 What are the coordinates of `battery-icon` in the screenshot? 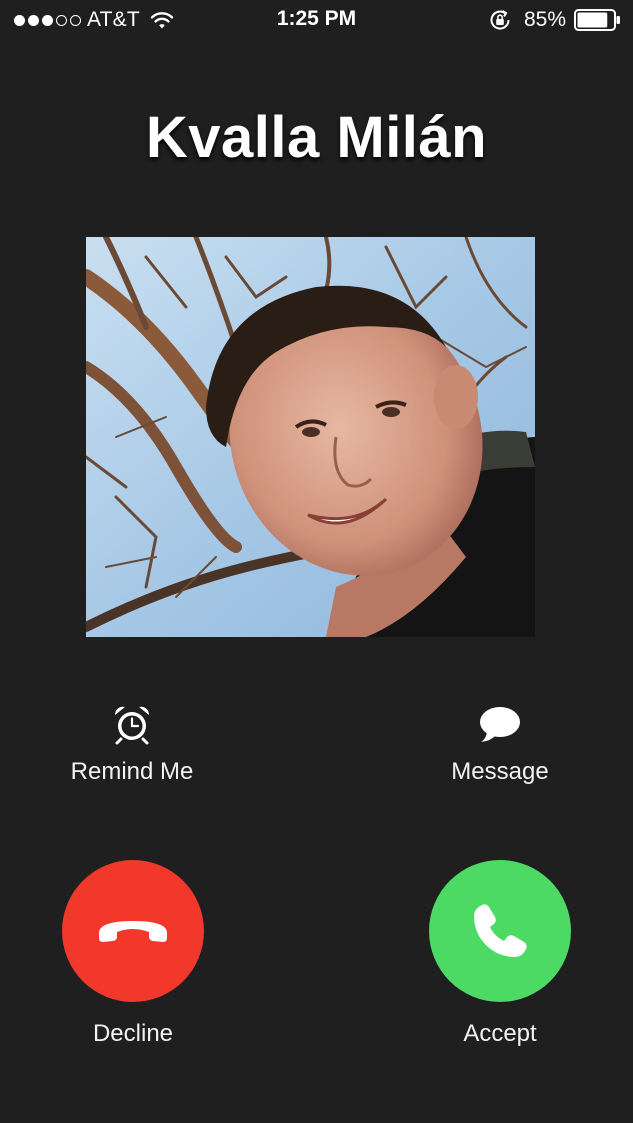 It's located at (597, 20).